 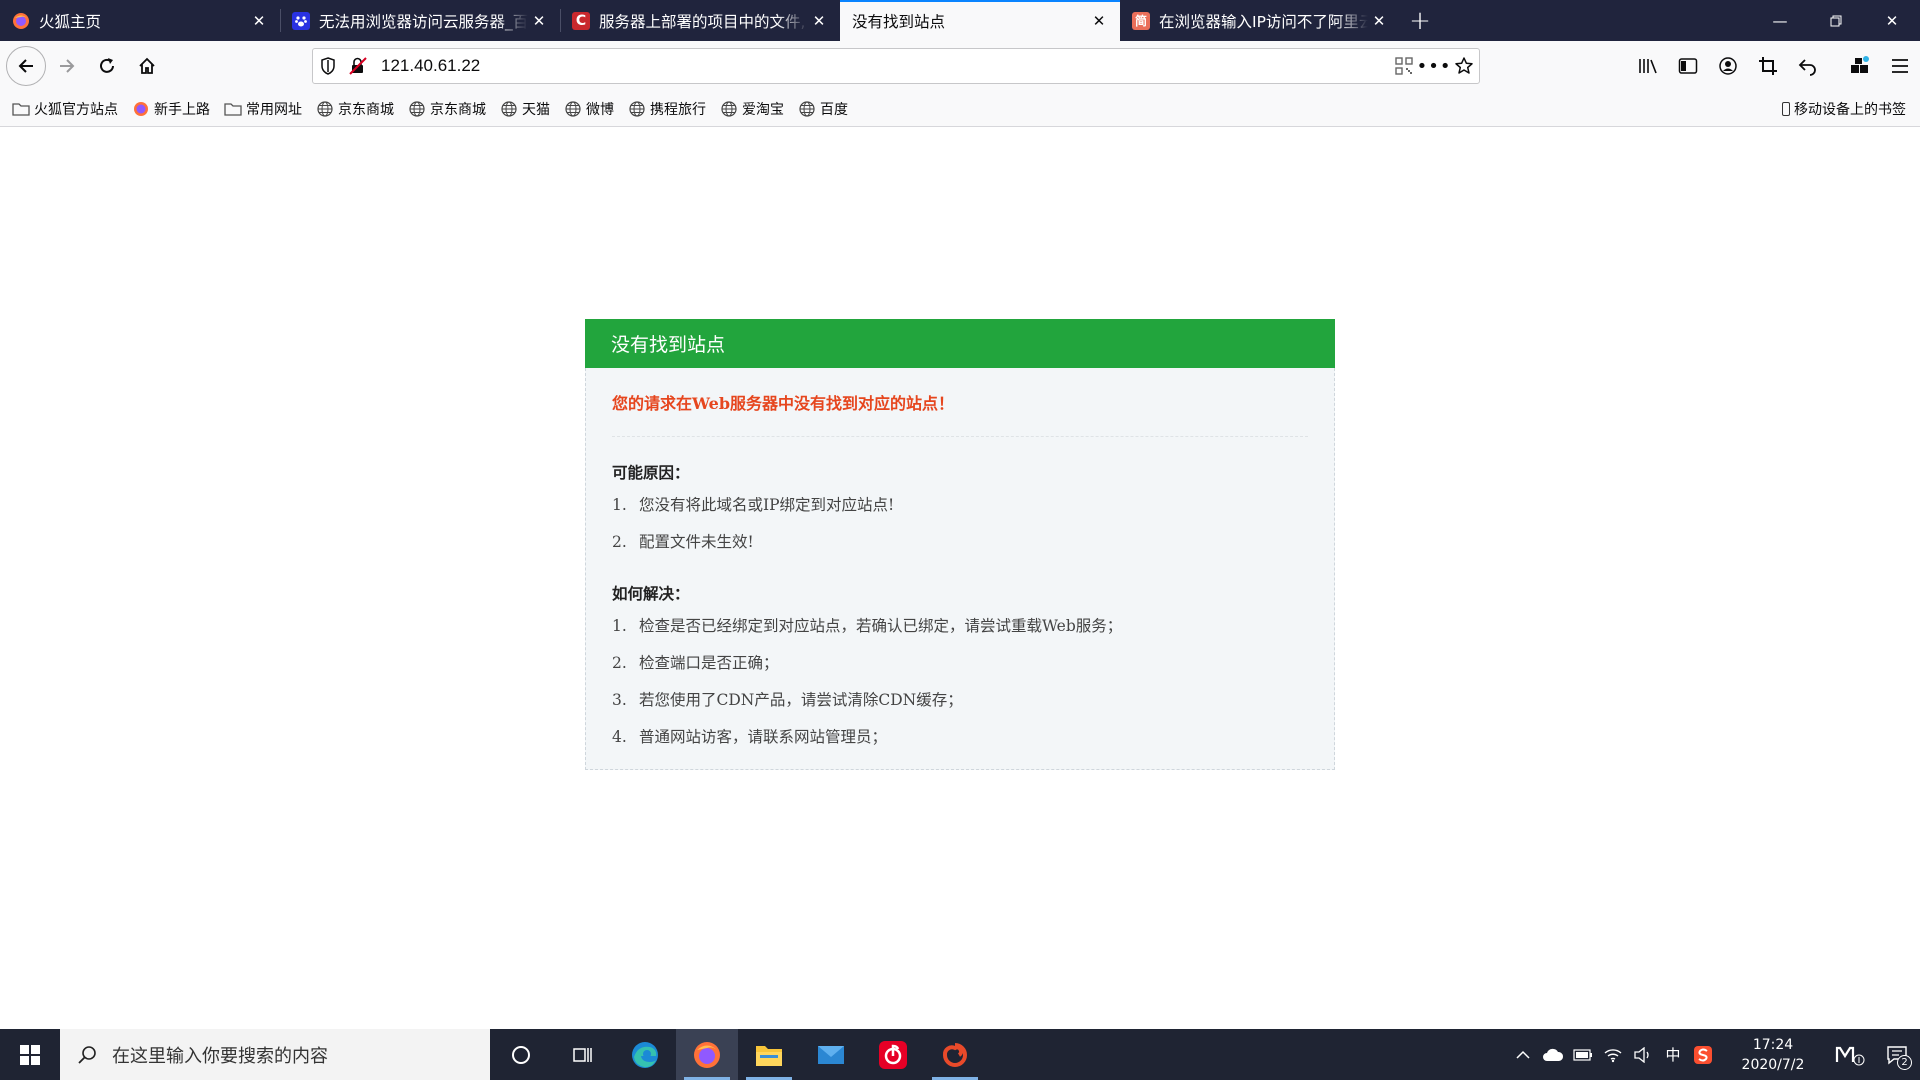 I want to click on bookmark-label: 常用网址, so click(x=274, y=109).